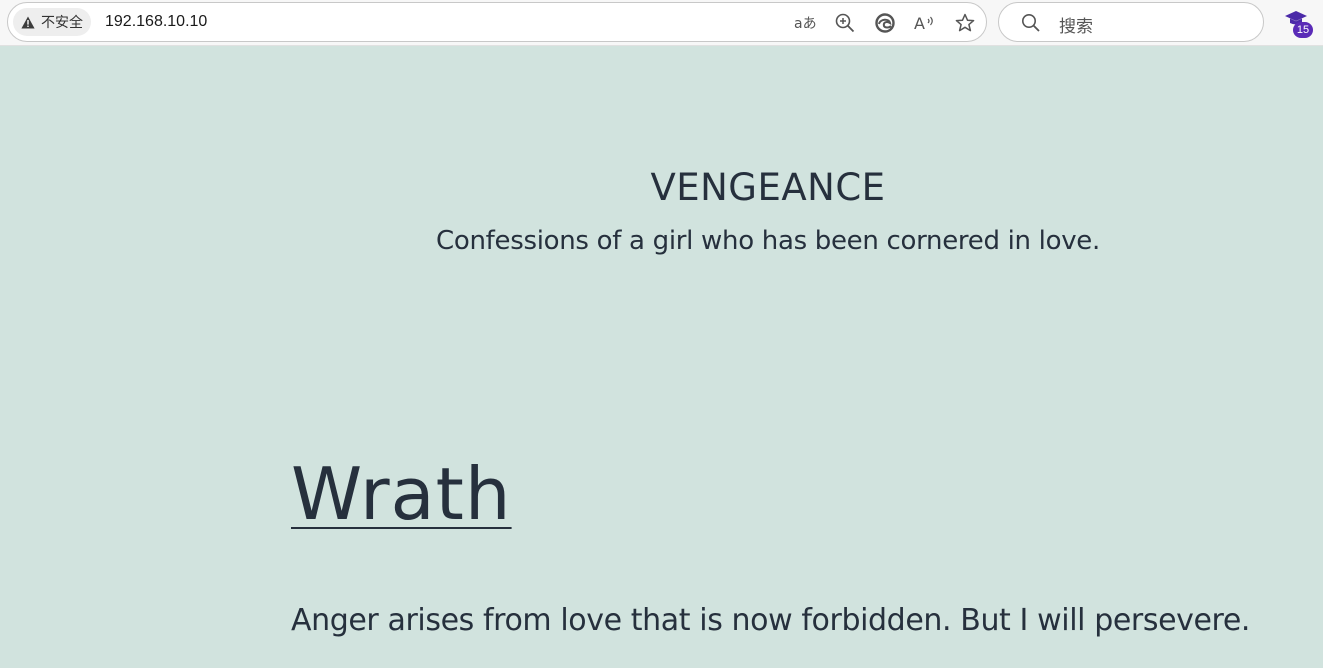 Image resolution: width=1323 pixels, height=668 pixels. What do you see at coordinates (965, 23) in the screenshot?
I see `favorite-star-icon` at bounding box center [965, 23].